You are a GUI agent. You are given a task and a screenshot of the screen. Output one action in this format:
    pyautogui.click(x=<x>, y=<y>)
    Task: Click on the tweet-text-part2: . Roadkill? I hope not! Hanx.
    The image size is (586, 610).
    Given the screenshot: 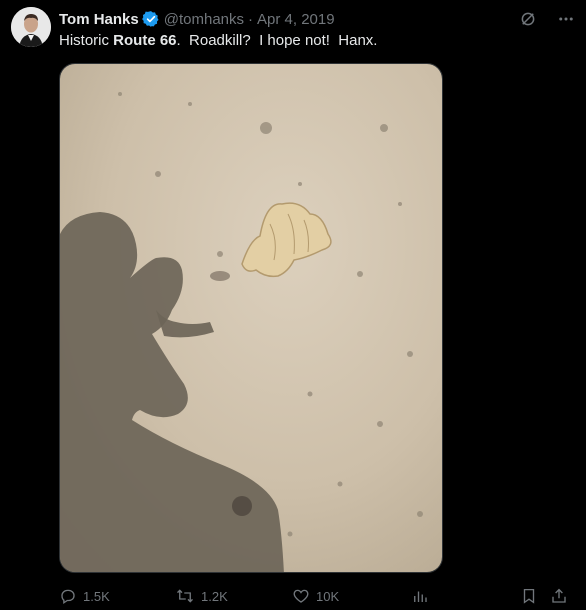 What is the action you would take?
    pyautogui.click(x=277, y=40)
    